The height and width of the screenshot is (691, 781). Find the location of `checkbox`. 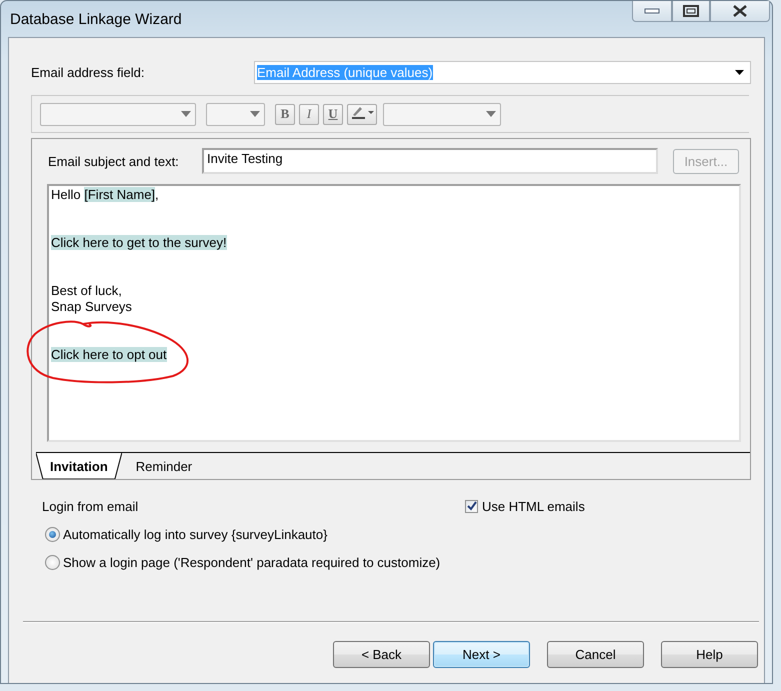

checkbox is located at coordinates (471, 506).